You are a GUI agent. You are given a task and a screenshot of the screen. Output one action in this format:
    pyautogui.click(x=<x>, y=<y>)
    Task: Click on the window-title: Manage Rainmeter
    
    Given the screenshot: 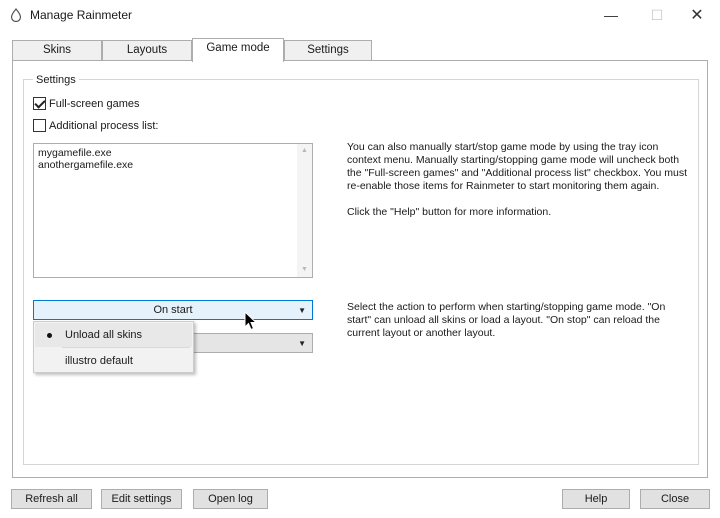 What is the action you would take?
    pyautogui.click(x=81, y=15)
    